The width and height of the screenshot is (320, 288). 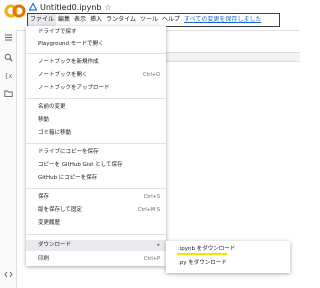 What do you see at coordinates (96, 259) in the screenshot?
I see `menu-item-print: 印刷 Ctrl+P` at bounding box center [96, 259].